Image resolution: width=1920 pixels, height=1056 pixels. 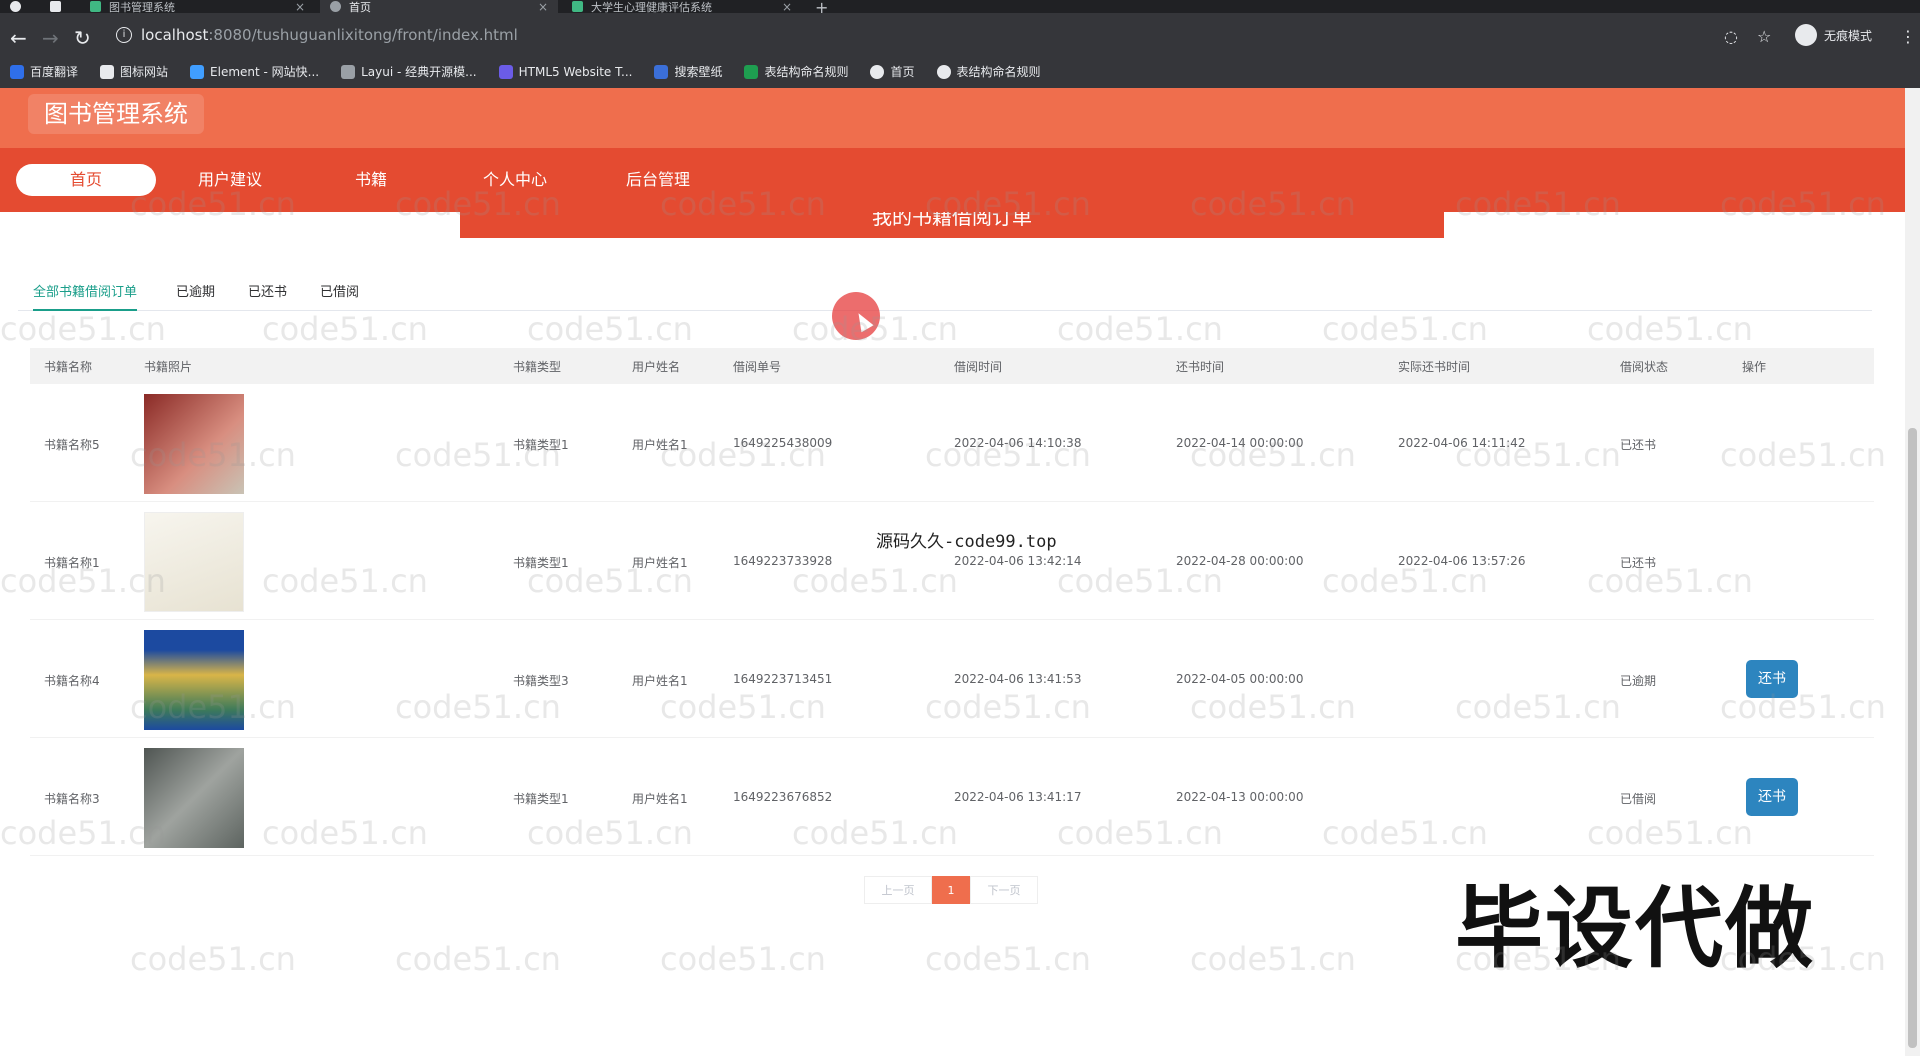 What do you see at coordinates (18, 38) in the screenshot?
I see `back-icon: ←` at bounding box center [18, 38].